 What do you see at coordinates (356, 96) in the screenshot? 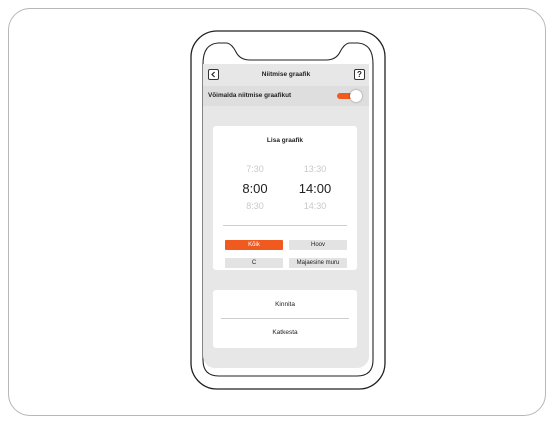
I see `toggle-knob` at bounding box center [356, 96].